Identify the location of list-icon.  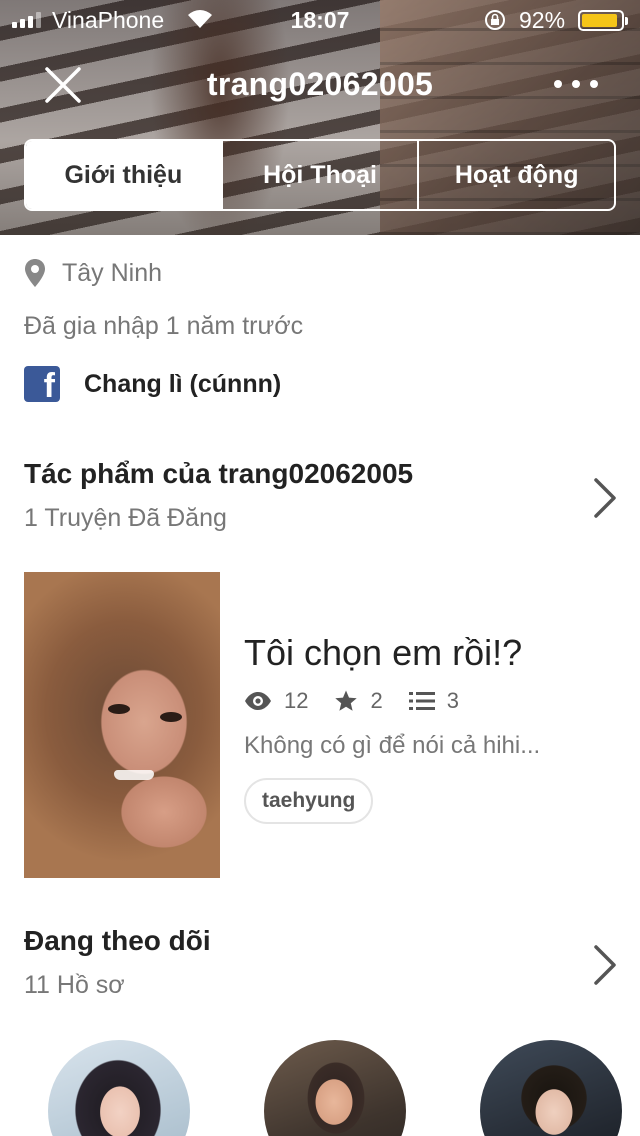
(421, 701).